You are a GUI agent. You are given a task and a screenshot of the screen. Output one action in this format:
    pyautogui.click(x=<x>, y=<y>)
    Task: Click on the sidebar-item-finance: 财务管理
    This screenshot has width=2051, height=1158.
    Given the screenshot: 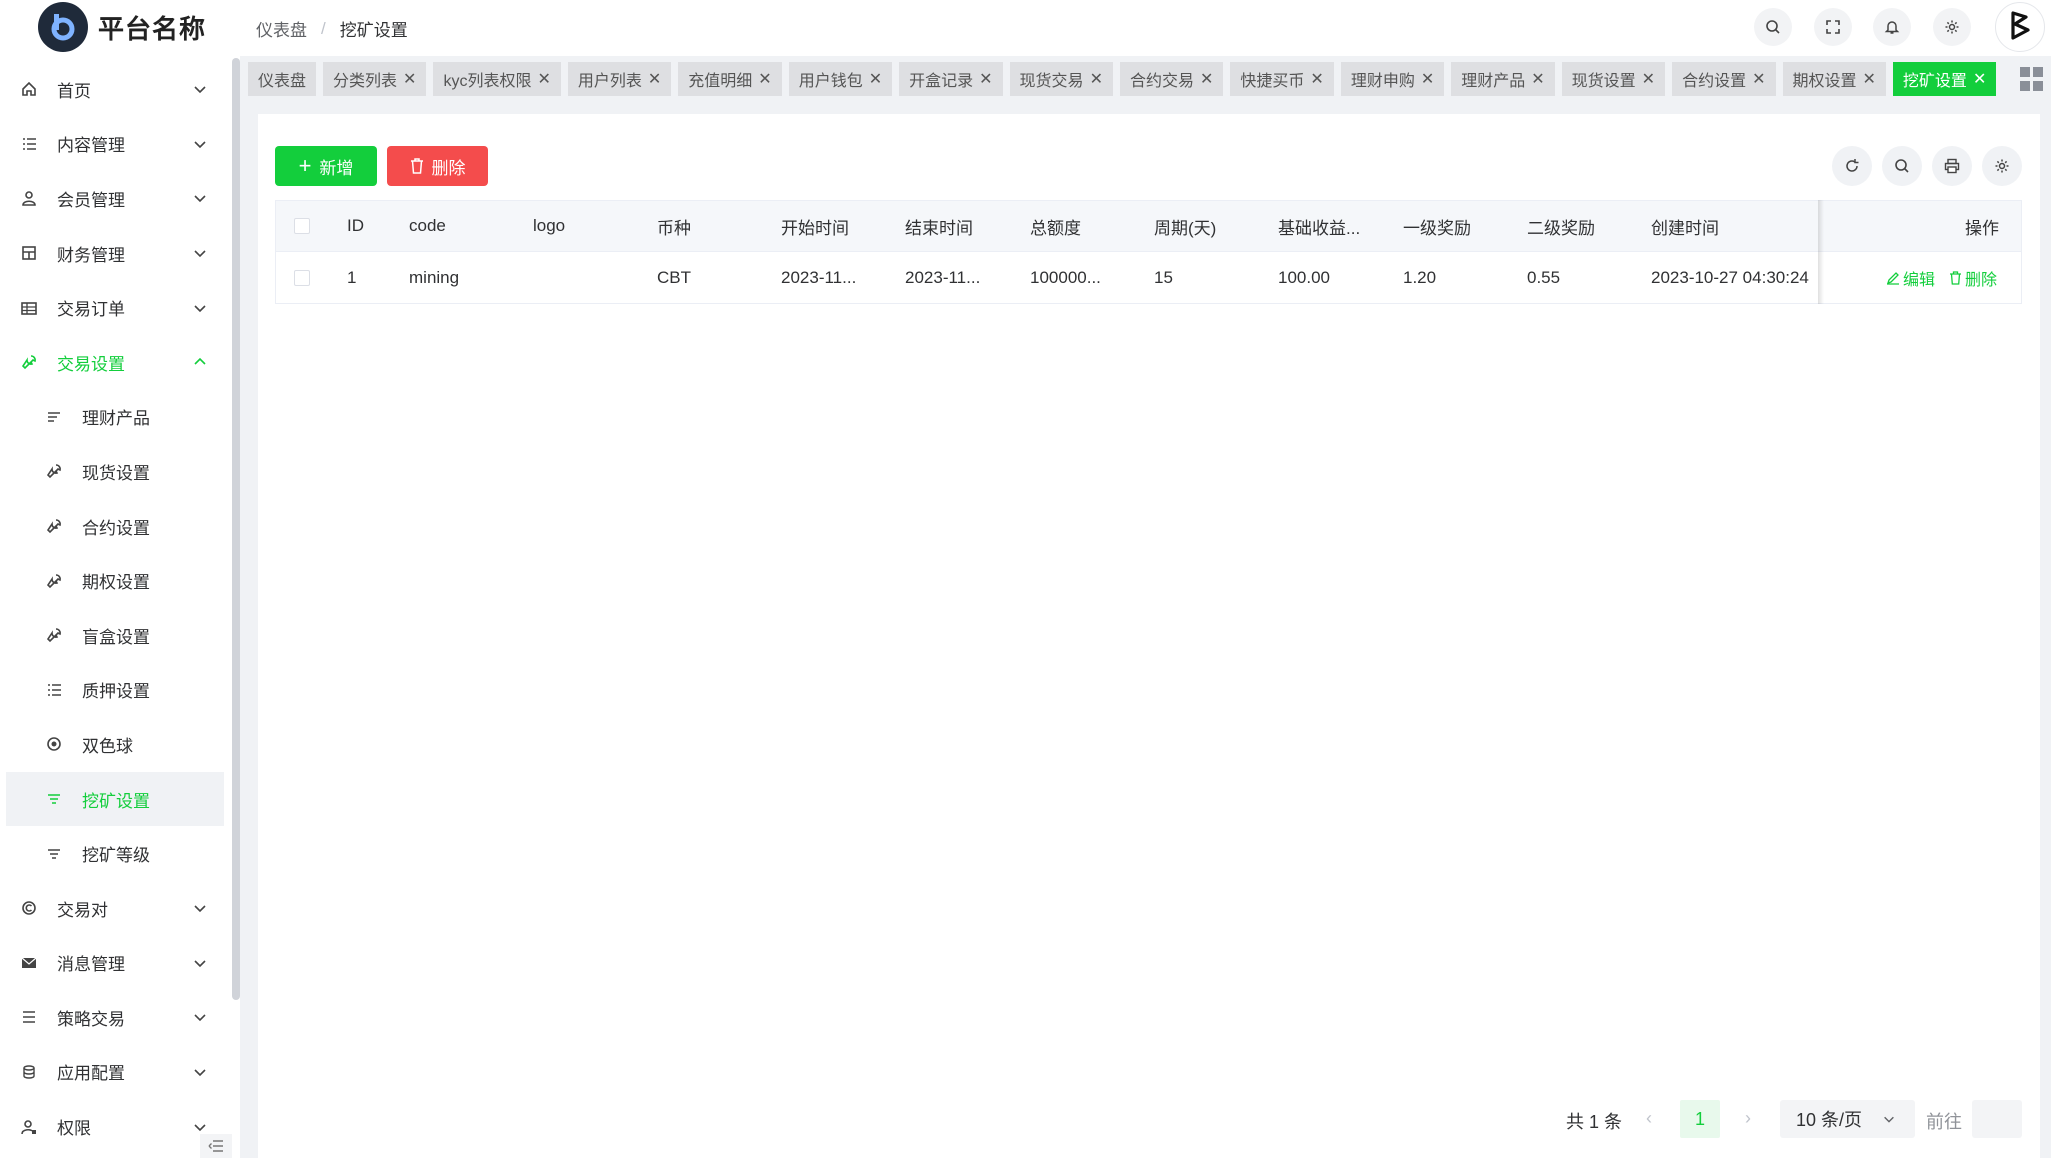 What is the action you would take?
    pyautogui.click(x=116, y=253)
    